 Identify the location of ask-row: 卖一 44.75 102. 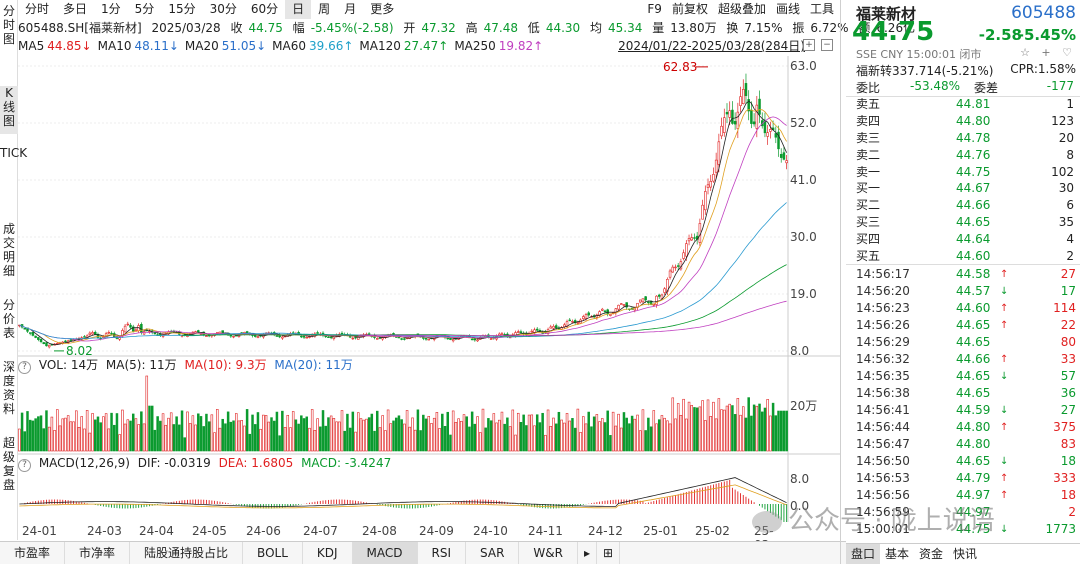
(966, 172).